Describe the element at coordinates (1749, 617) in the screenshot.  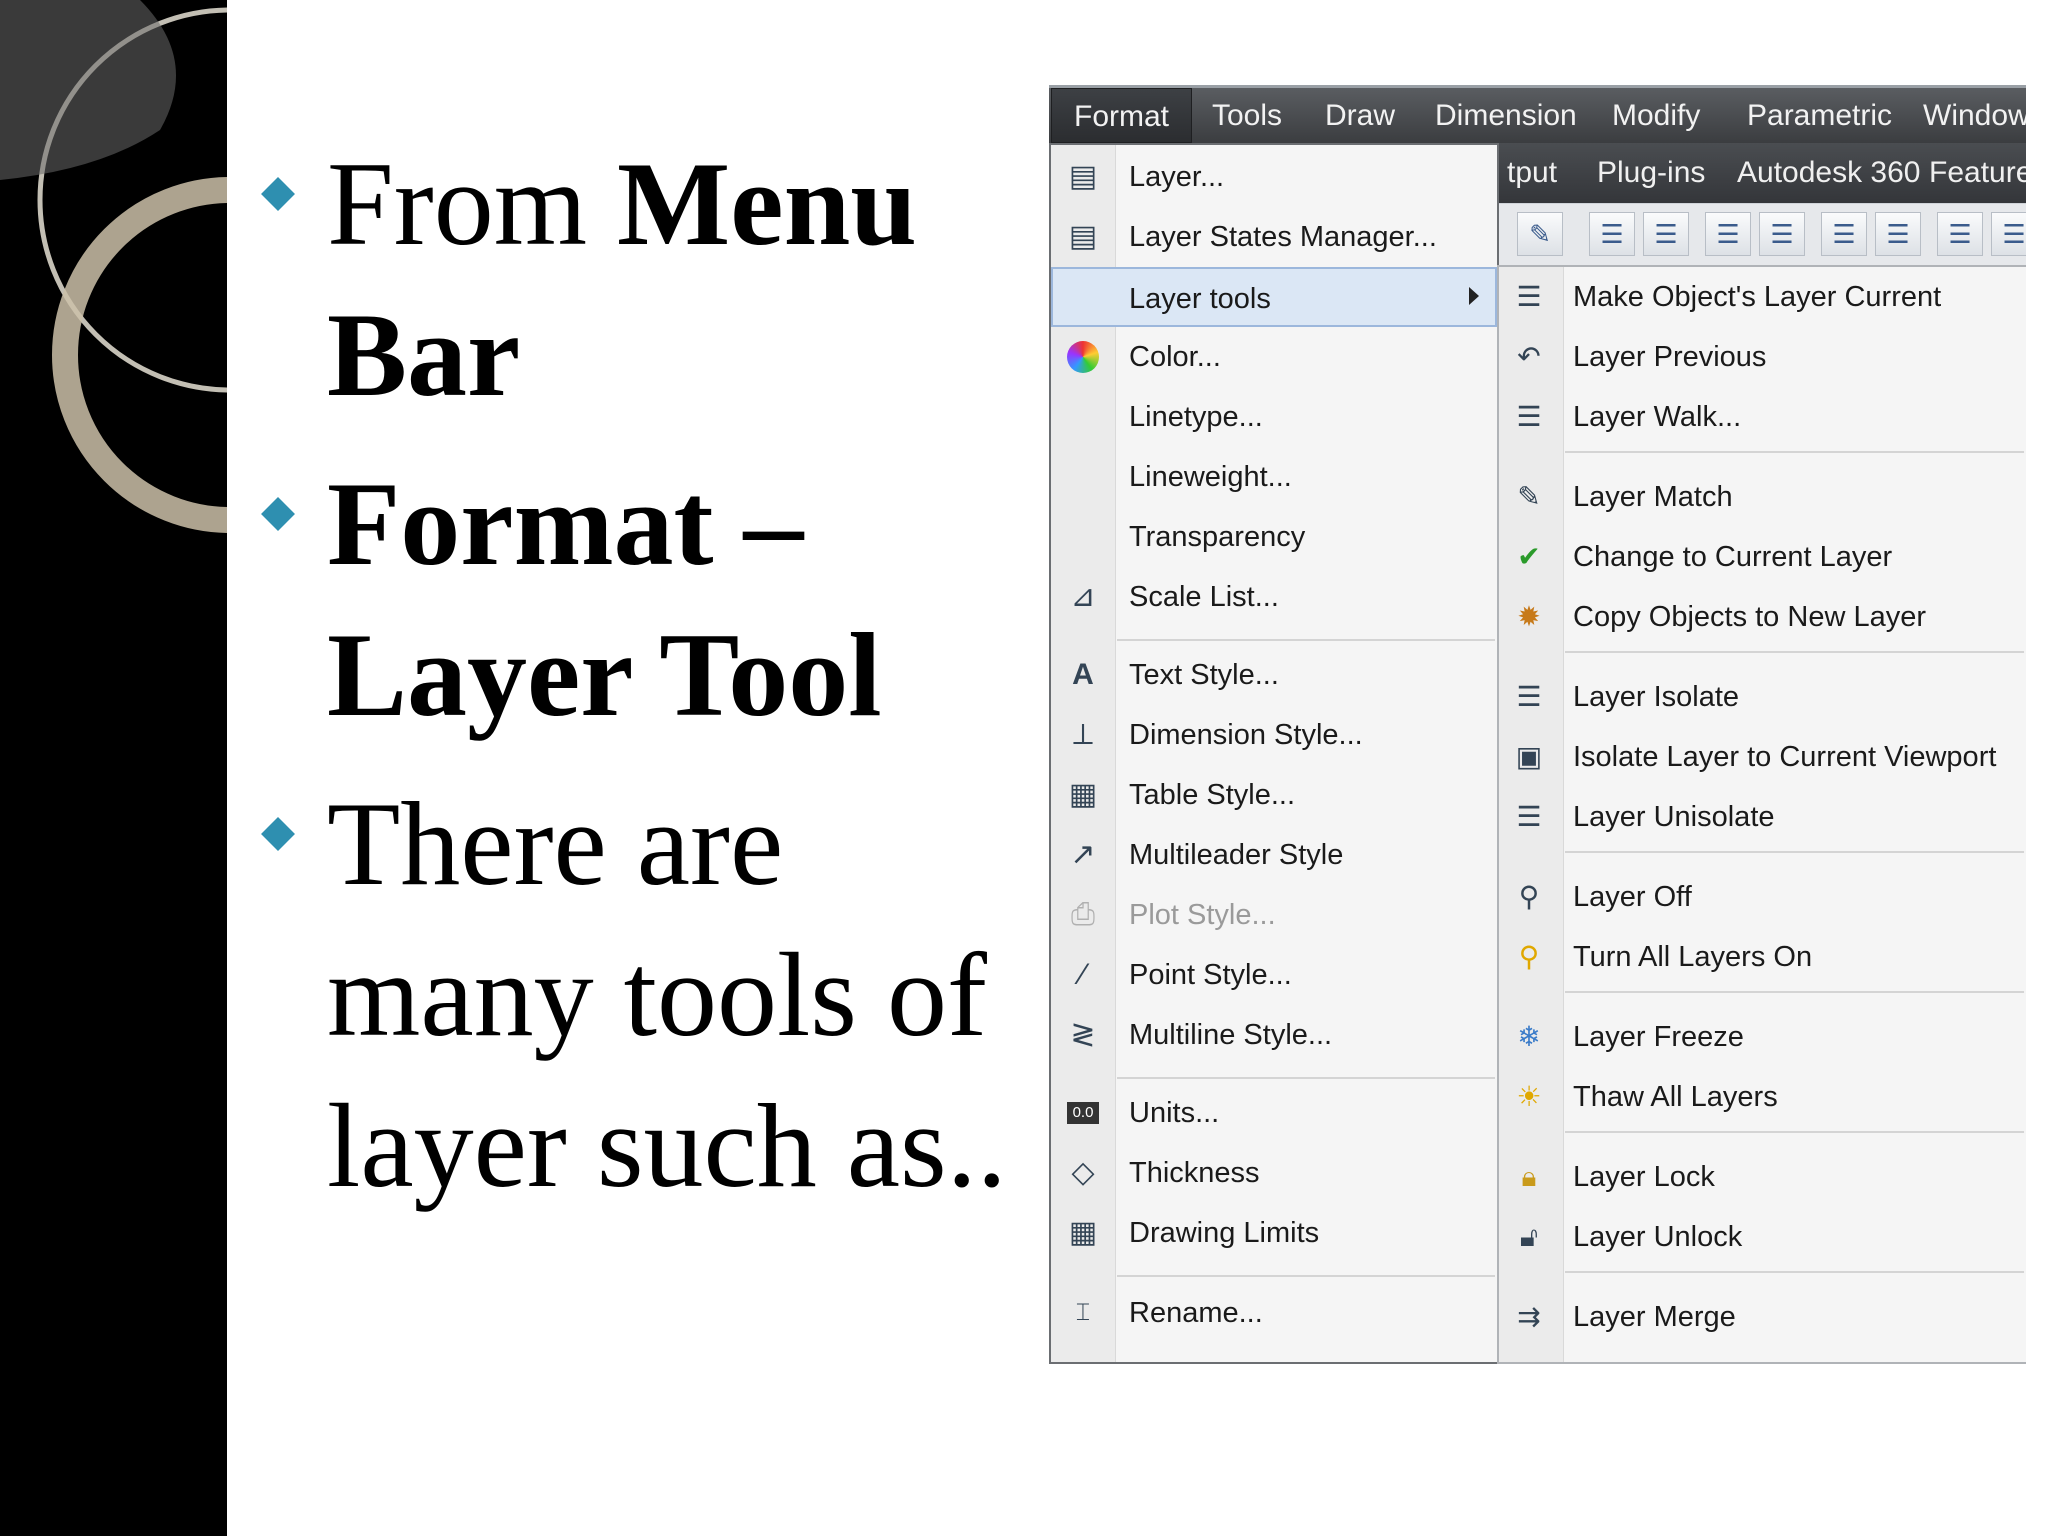
I see `submenu-item-label: Copy Objects to New Layer` at that location.